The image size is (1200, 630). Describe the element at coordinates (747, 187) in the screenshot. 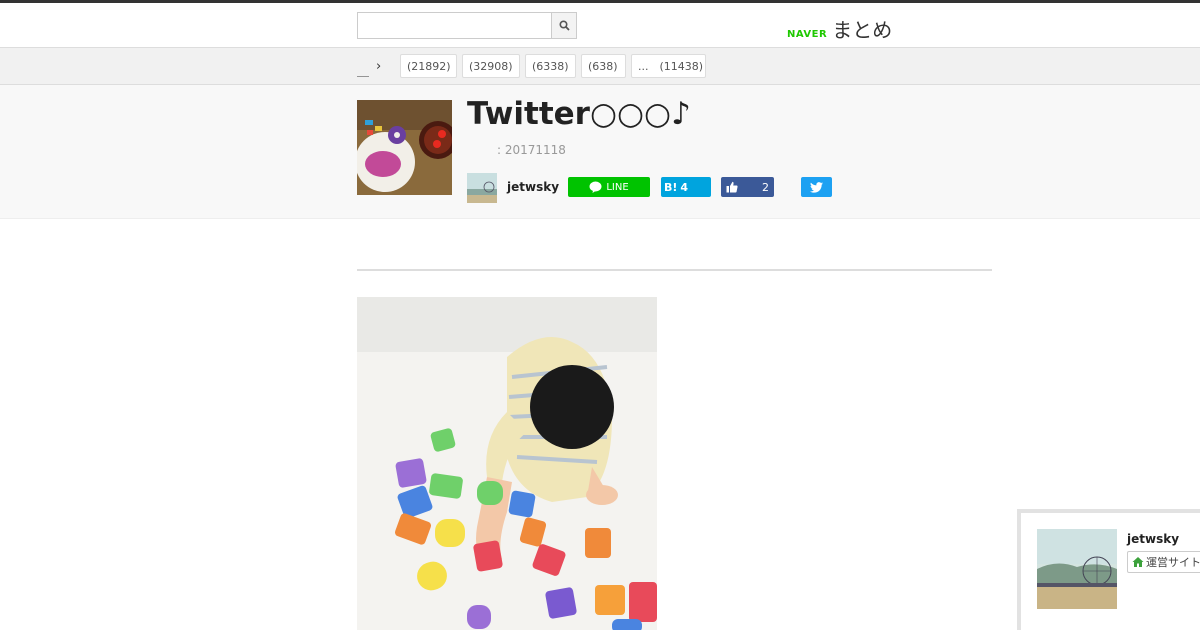

I see `facebook-like-button: 2` at that location.